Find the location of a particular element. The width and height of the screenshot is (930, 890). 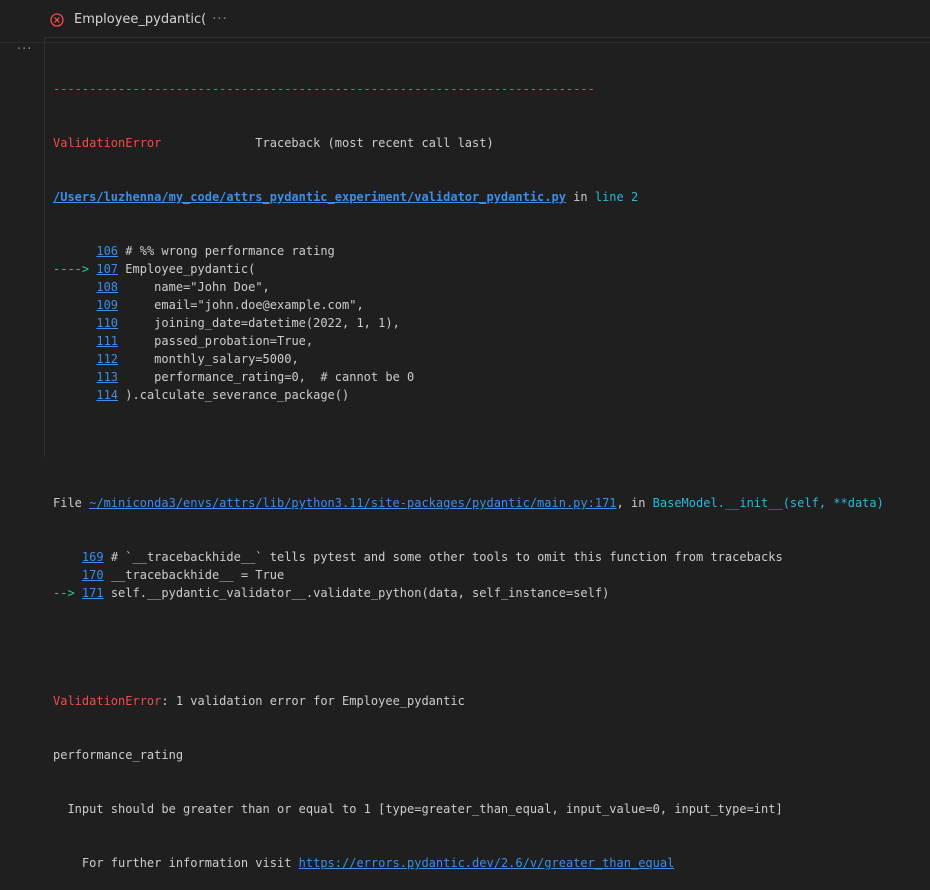

in-word: in is located at coordinates (580, 197).